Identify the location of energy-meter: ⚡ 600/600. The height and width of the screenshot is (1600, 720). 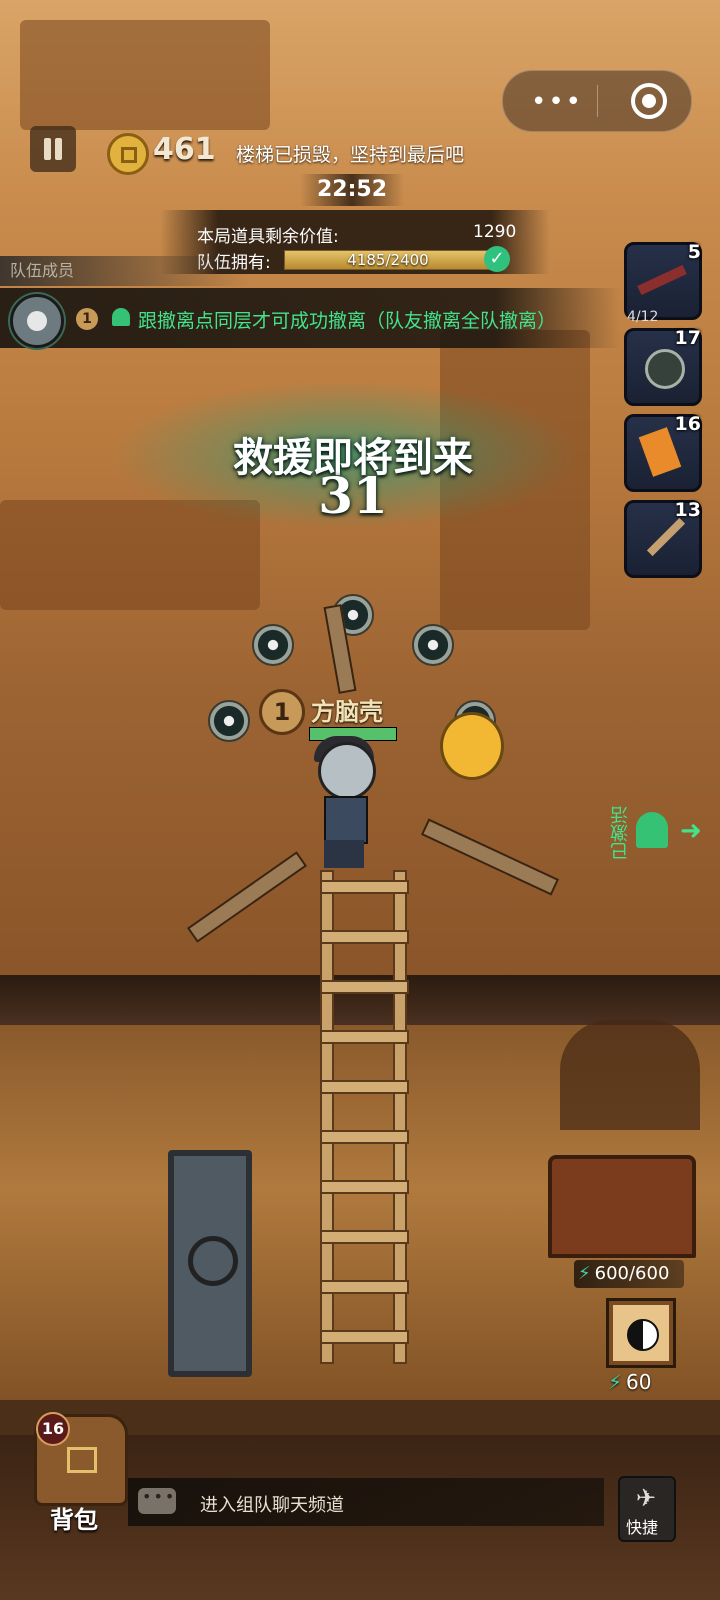
(629, 1274).